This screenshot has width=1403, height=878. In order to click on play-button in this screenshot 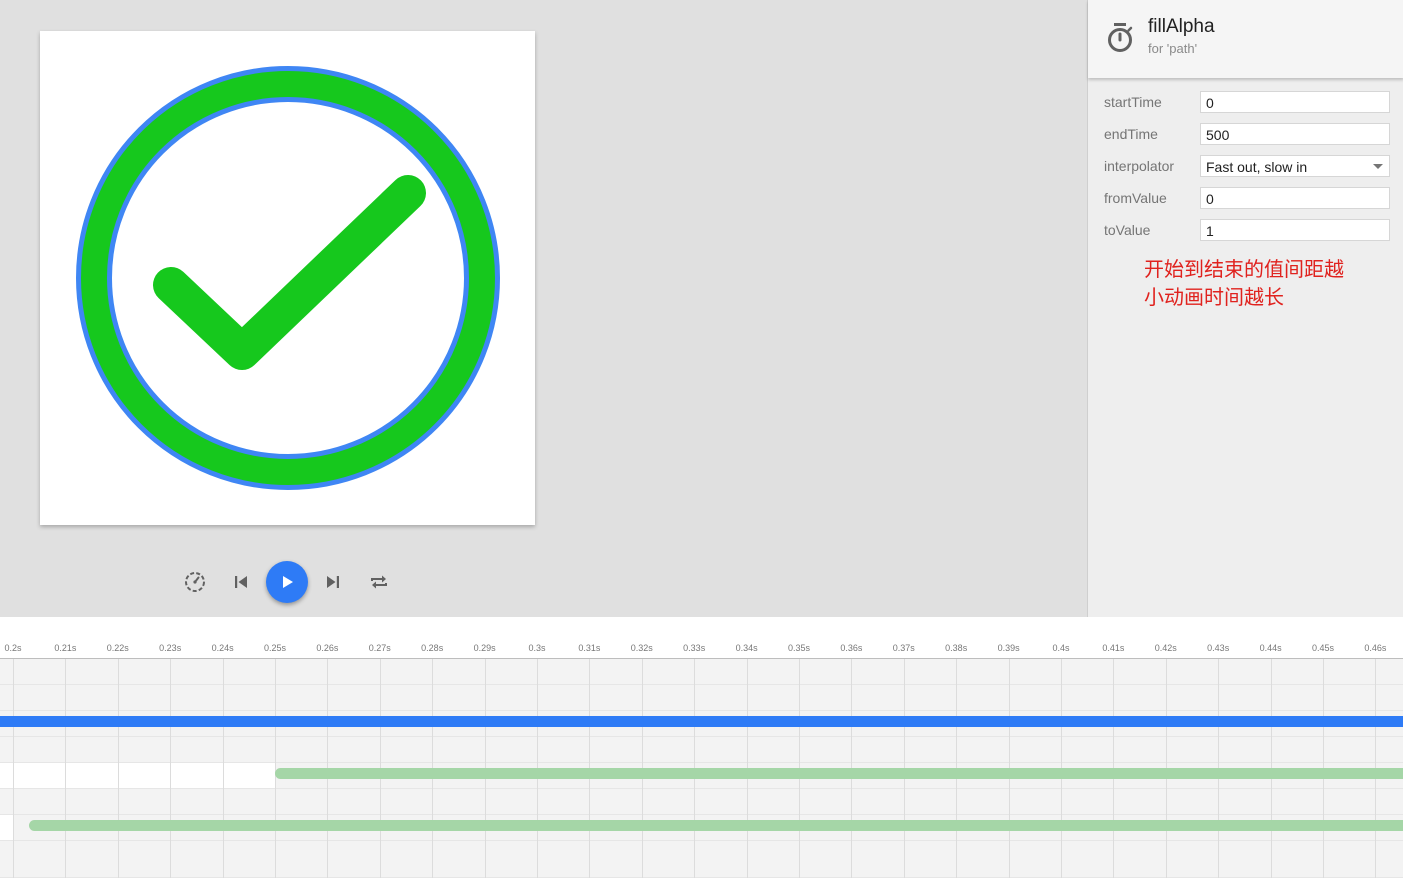, I will do `click(287, 582)`.